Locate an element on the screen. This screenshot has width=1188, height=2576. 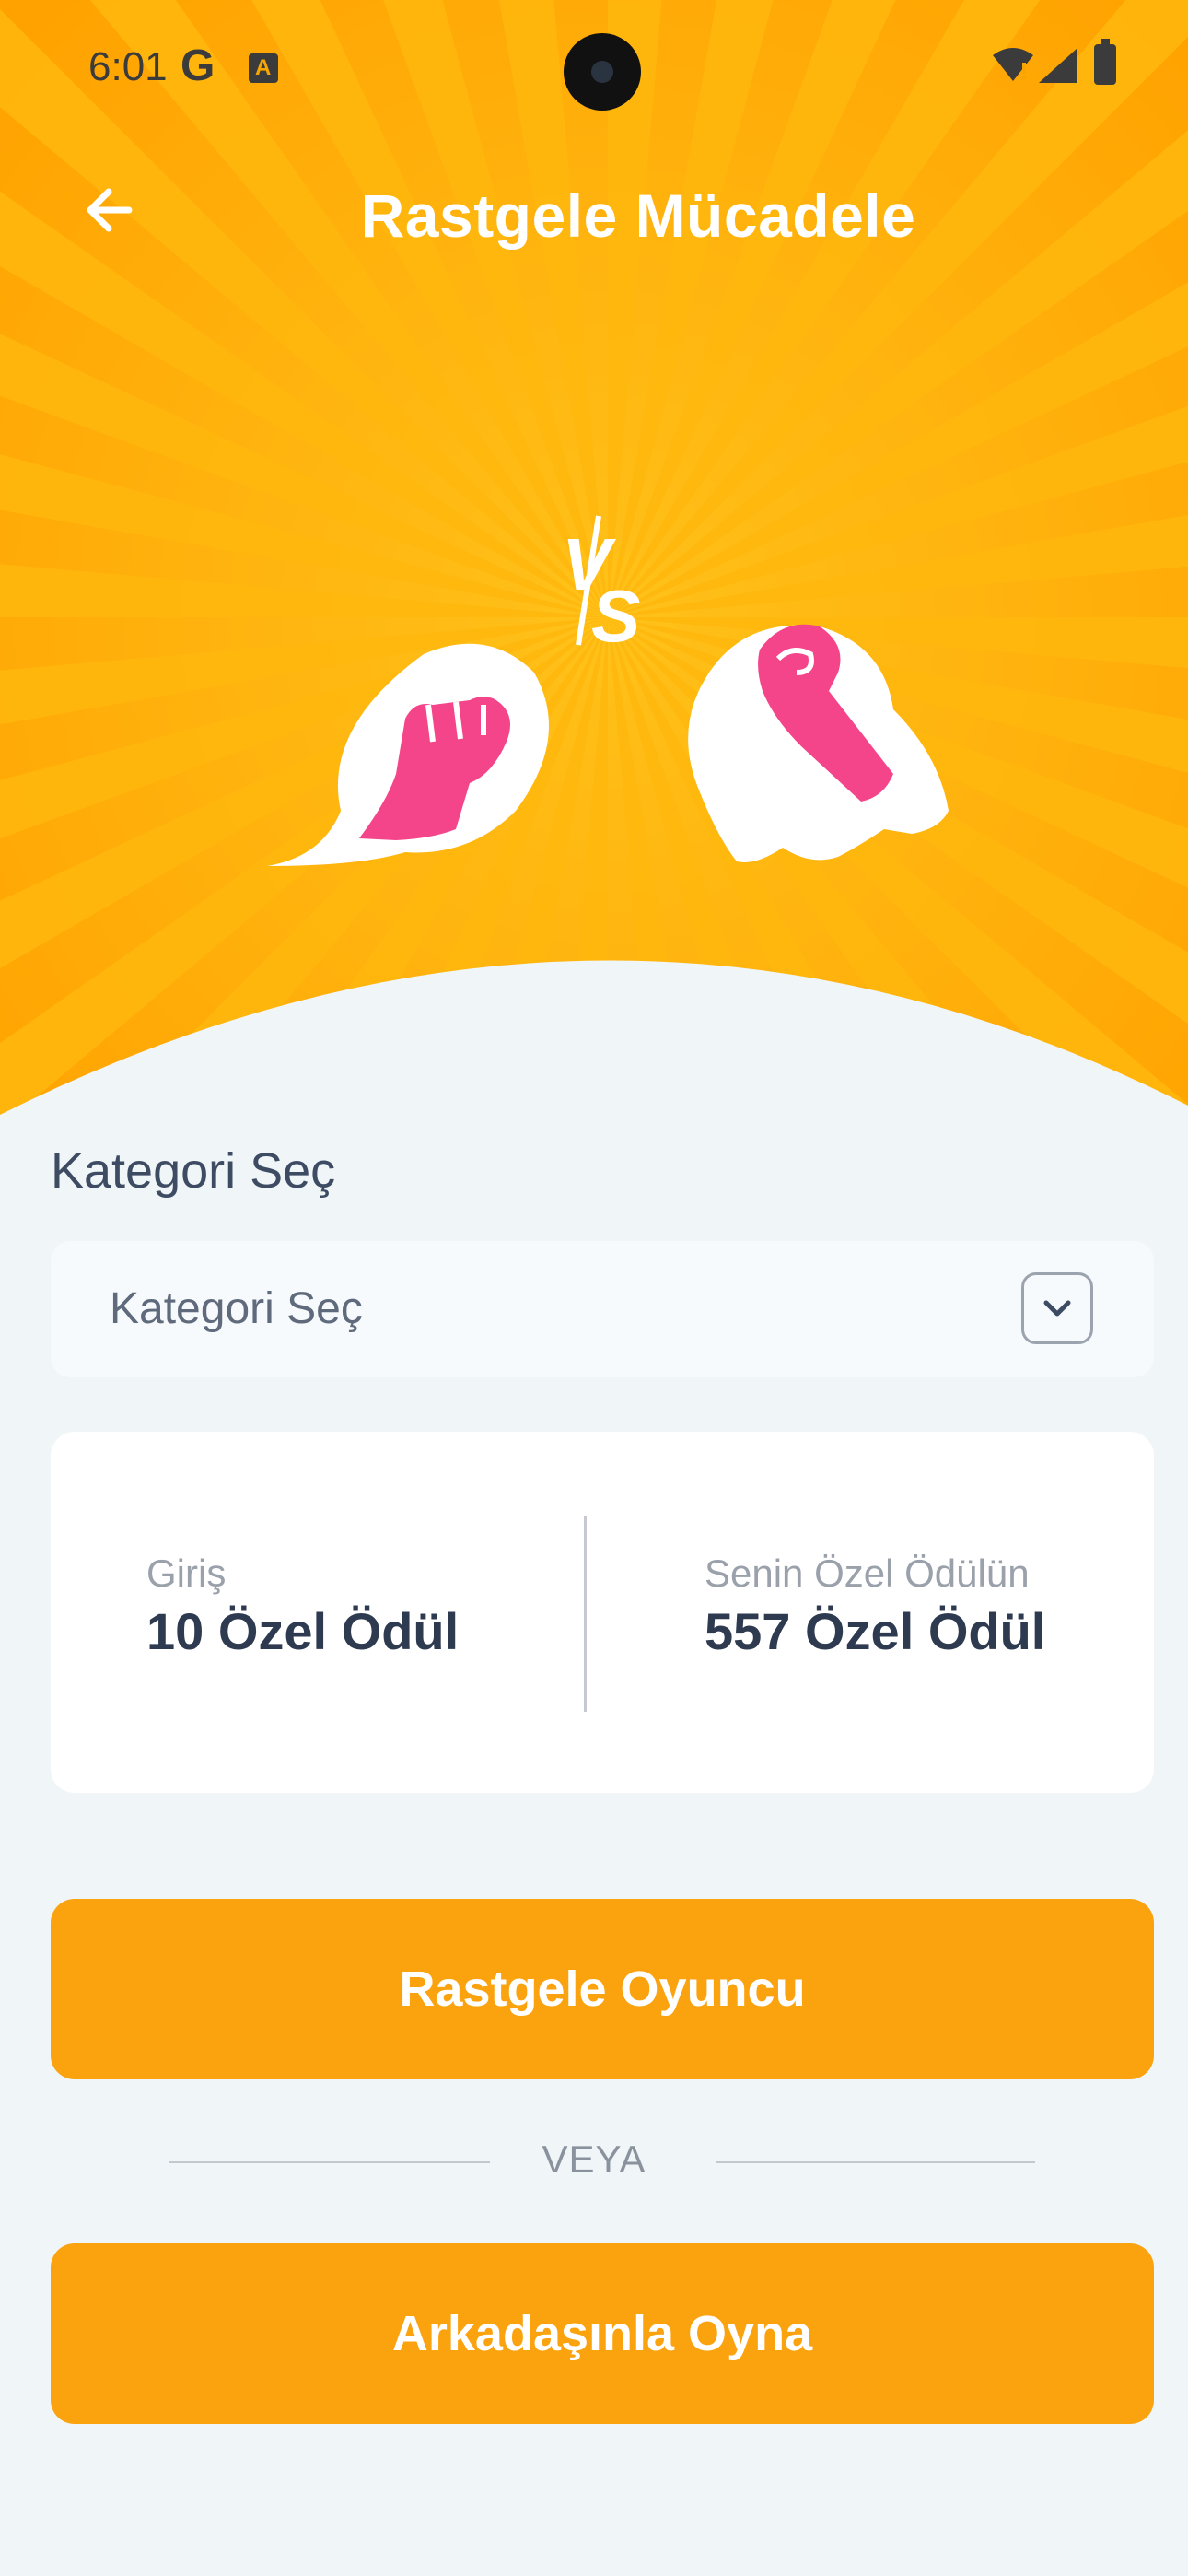
reward-balance-block: Senin Özel Ödülün 557 Özel Ödül is located at coordinates (875, 1606).